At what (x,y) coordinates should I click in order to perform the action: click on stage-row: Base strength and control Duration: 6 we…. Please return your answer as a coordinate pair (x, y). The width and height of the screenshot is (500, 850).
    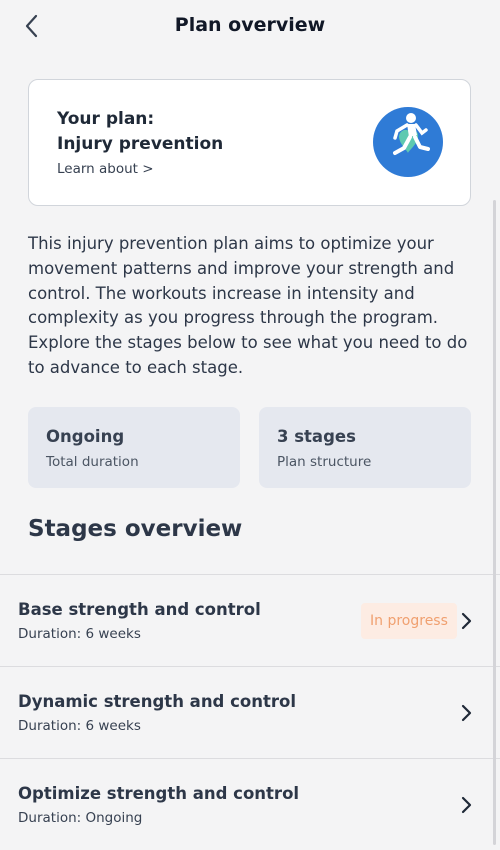
    Looking at the image, I should click on (250, 620).